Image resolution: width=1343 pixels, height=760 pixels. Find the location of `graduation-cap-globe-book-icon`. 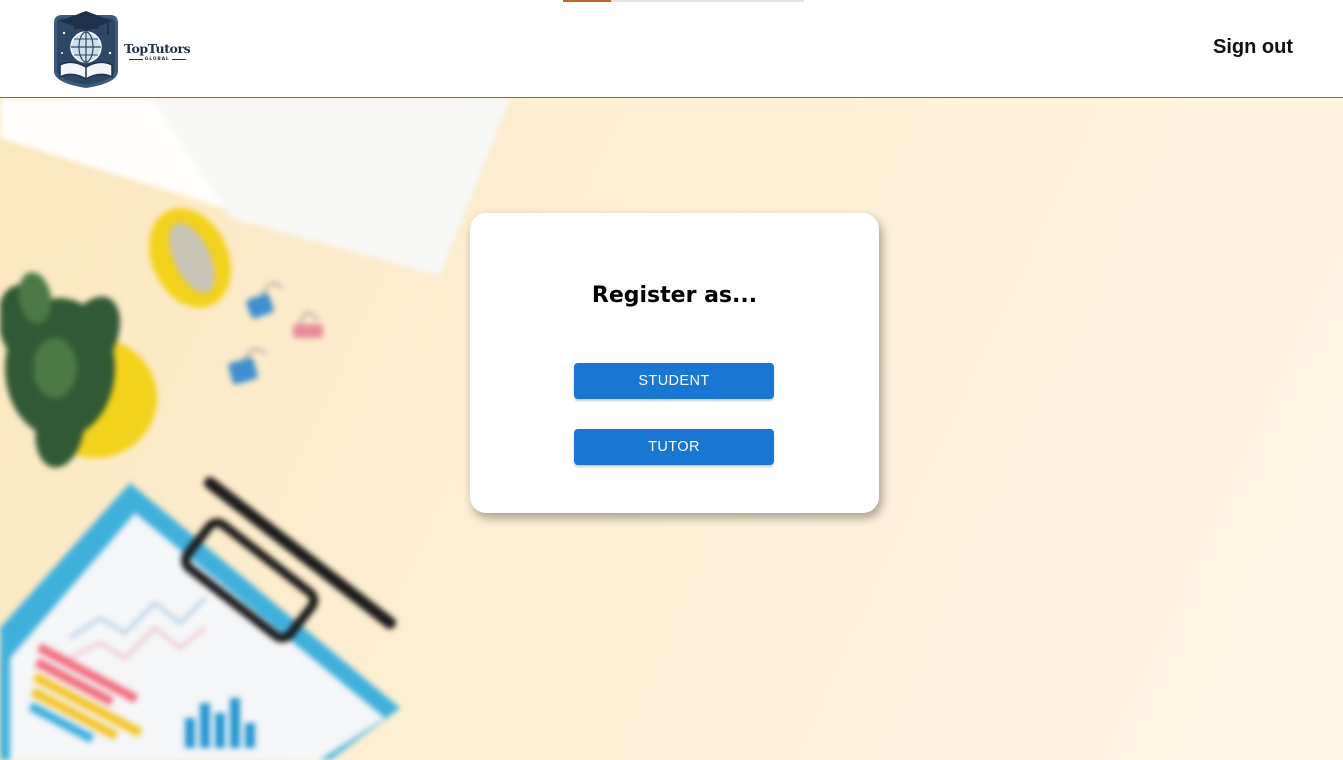

graduation-cap-globe-book-icon is located at coordinates (86, 49).